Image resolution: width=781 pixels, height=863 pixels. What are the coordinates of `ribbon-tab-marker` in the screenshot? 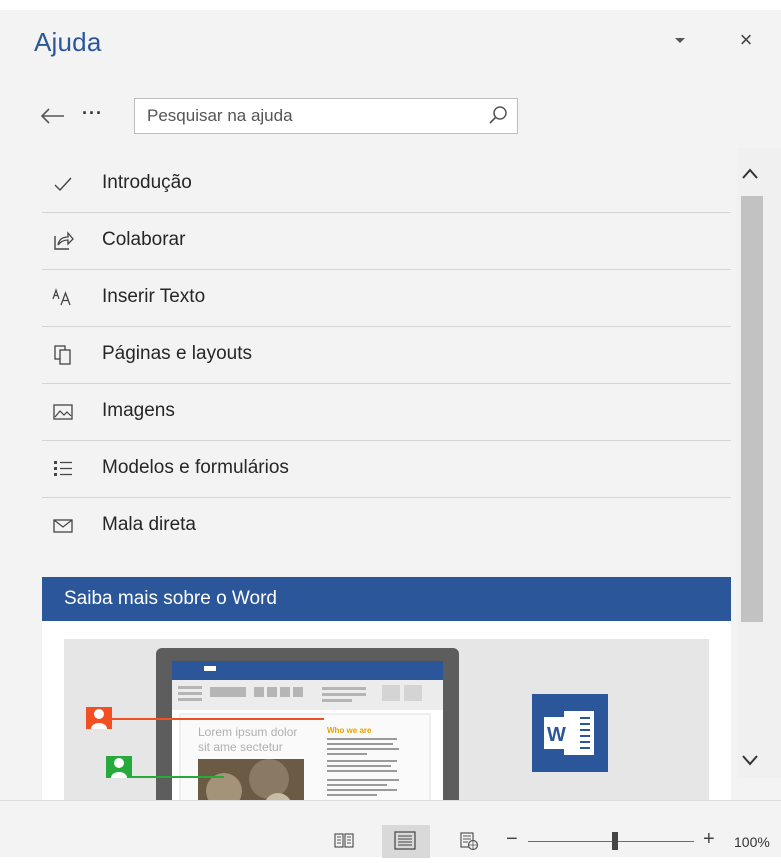 It's located at (210, 668).